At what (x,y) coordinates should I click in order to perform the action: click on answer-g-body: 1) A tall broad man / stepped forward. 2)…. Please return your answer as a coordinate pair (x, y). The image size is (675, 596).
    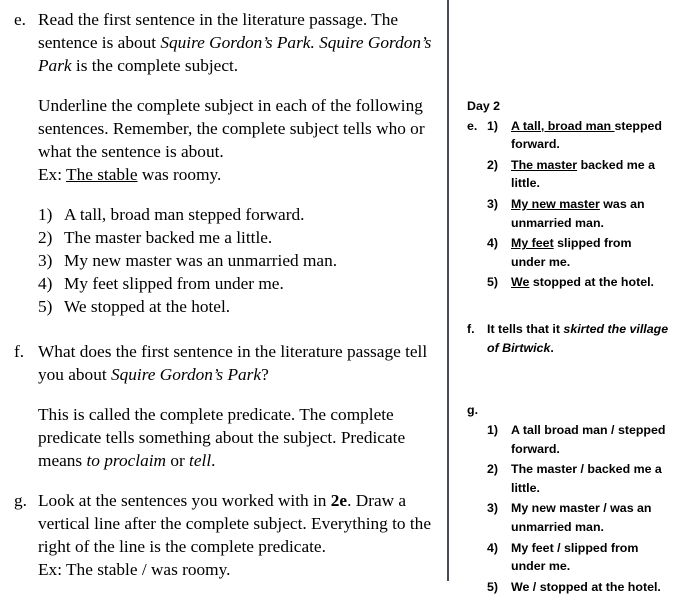
    Looking at the image, I should click on (568, 508).